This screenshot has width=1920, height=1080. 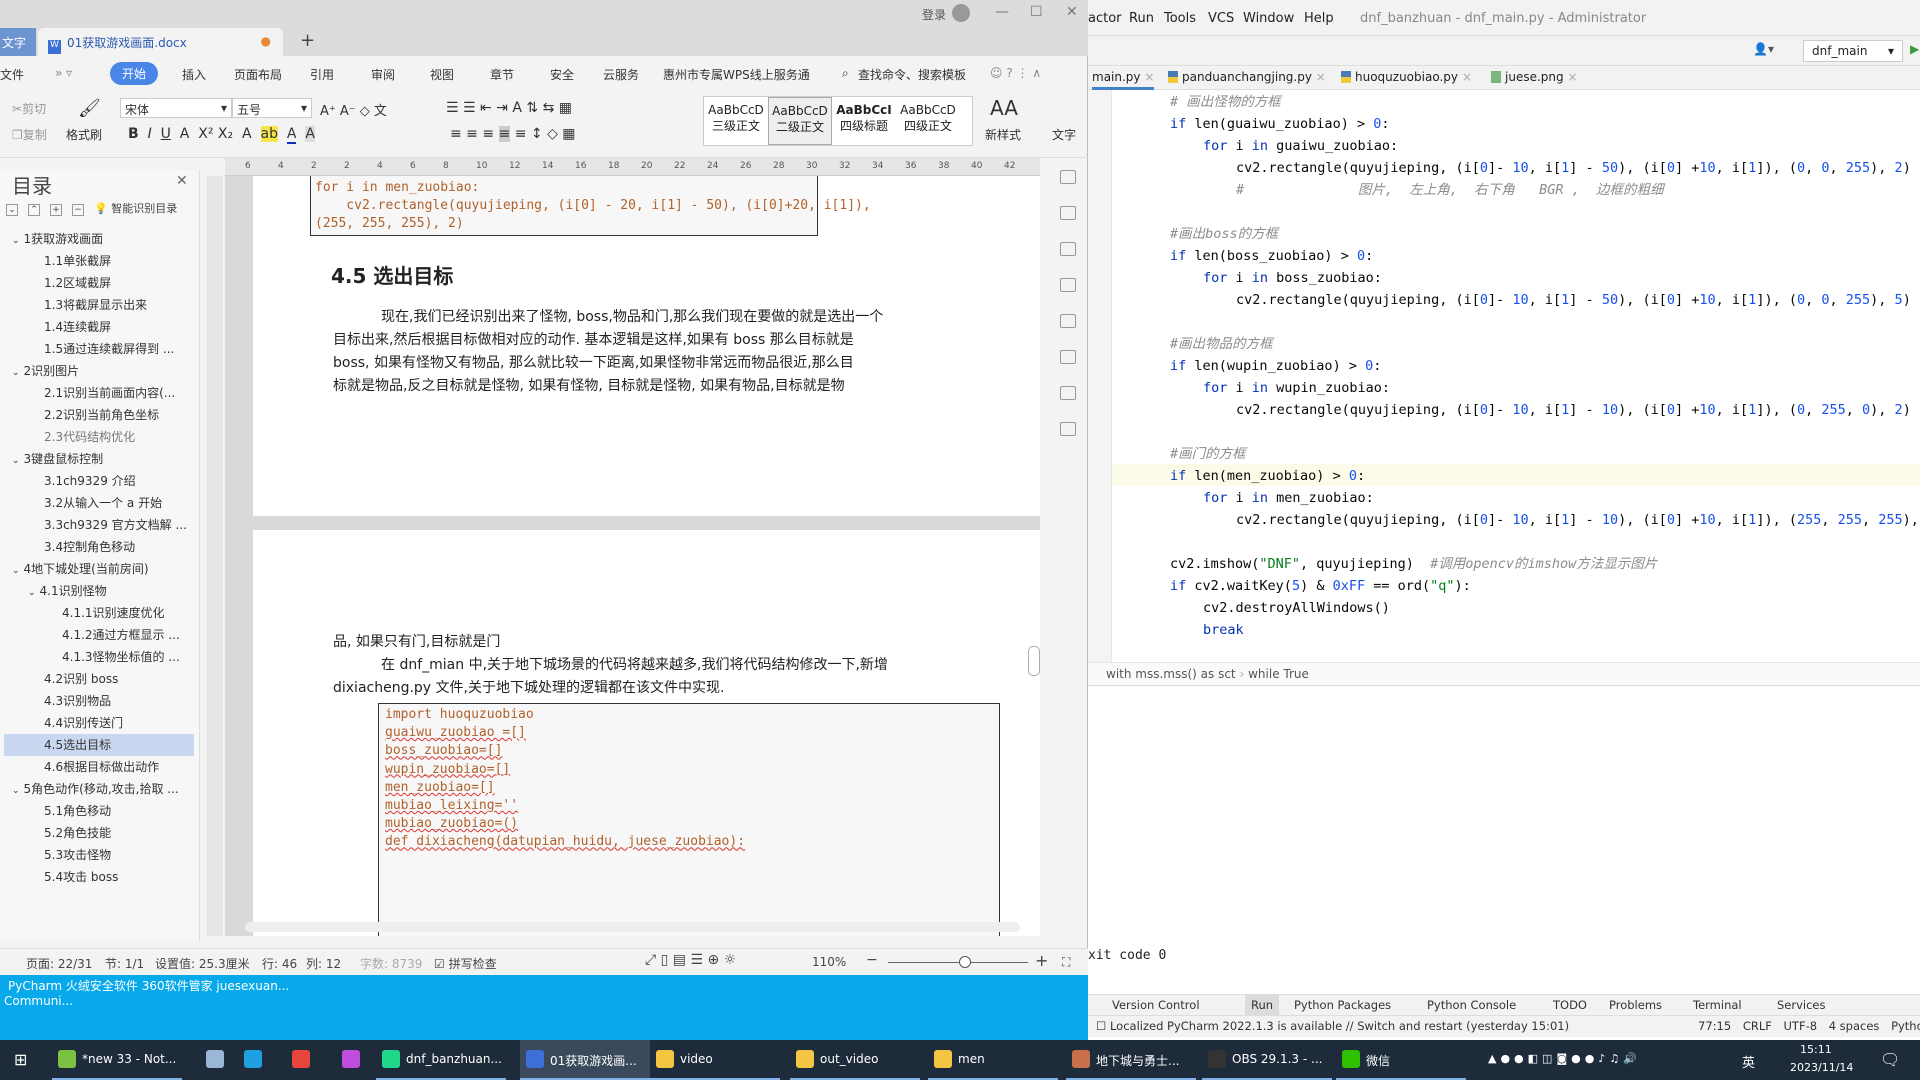 I want to click on tab-juese: juese.png ×, so click(x=1534, y=77).